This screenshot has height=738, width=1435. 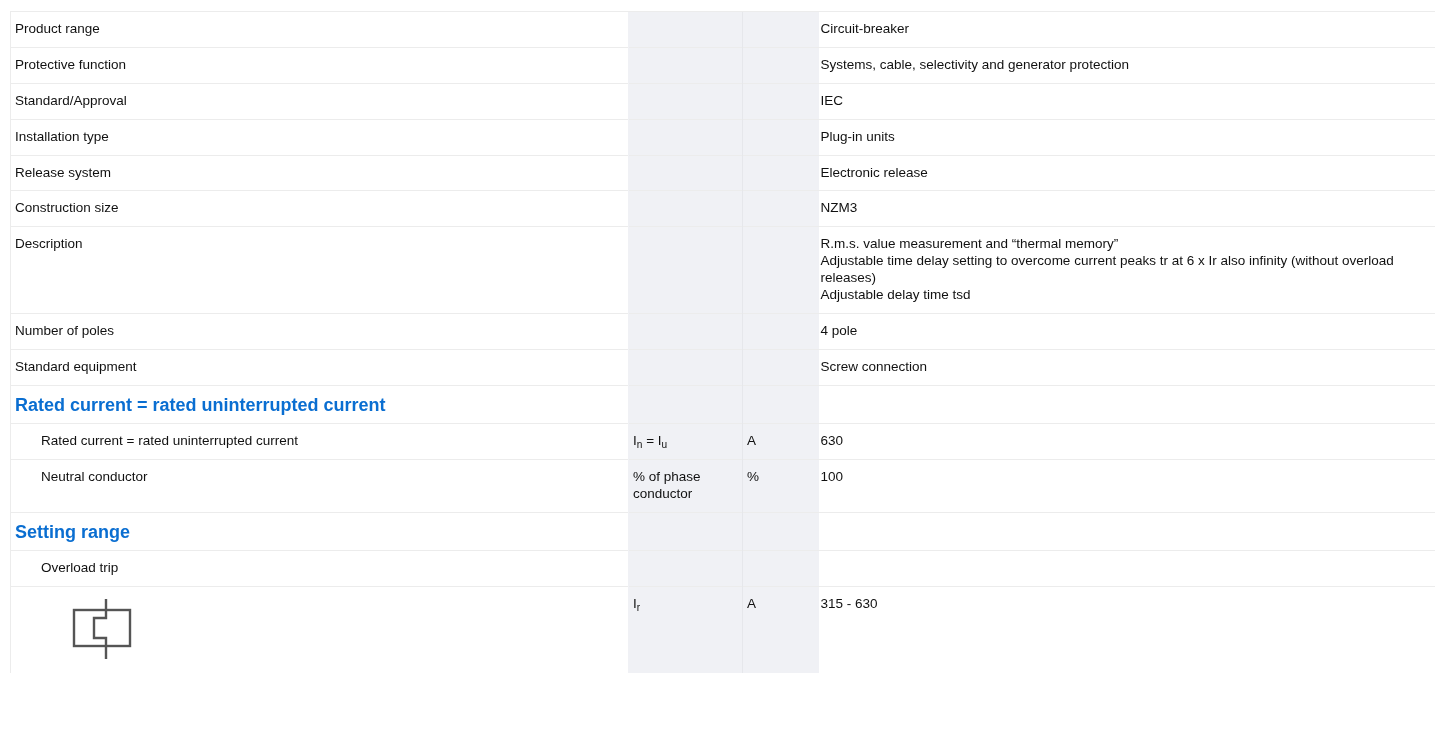 What do you see at coordinates (1107, 270) in the screenshot?
I see `property-value: Adjustable time delay setting to overcome current peaks tr at 6 x Ir also infinity (without overload releases)` at bounding box center [1107, 270].